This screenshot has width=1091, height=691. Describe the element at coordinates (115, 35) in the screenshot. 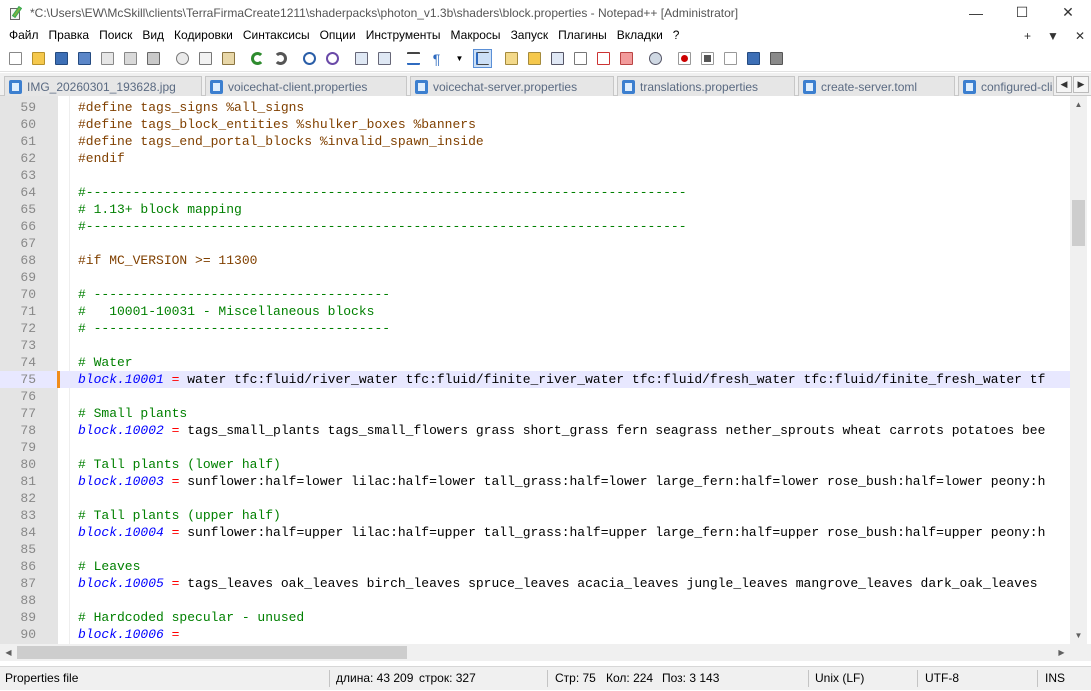

I see `menu-search: Поиск` at that location.